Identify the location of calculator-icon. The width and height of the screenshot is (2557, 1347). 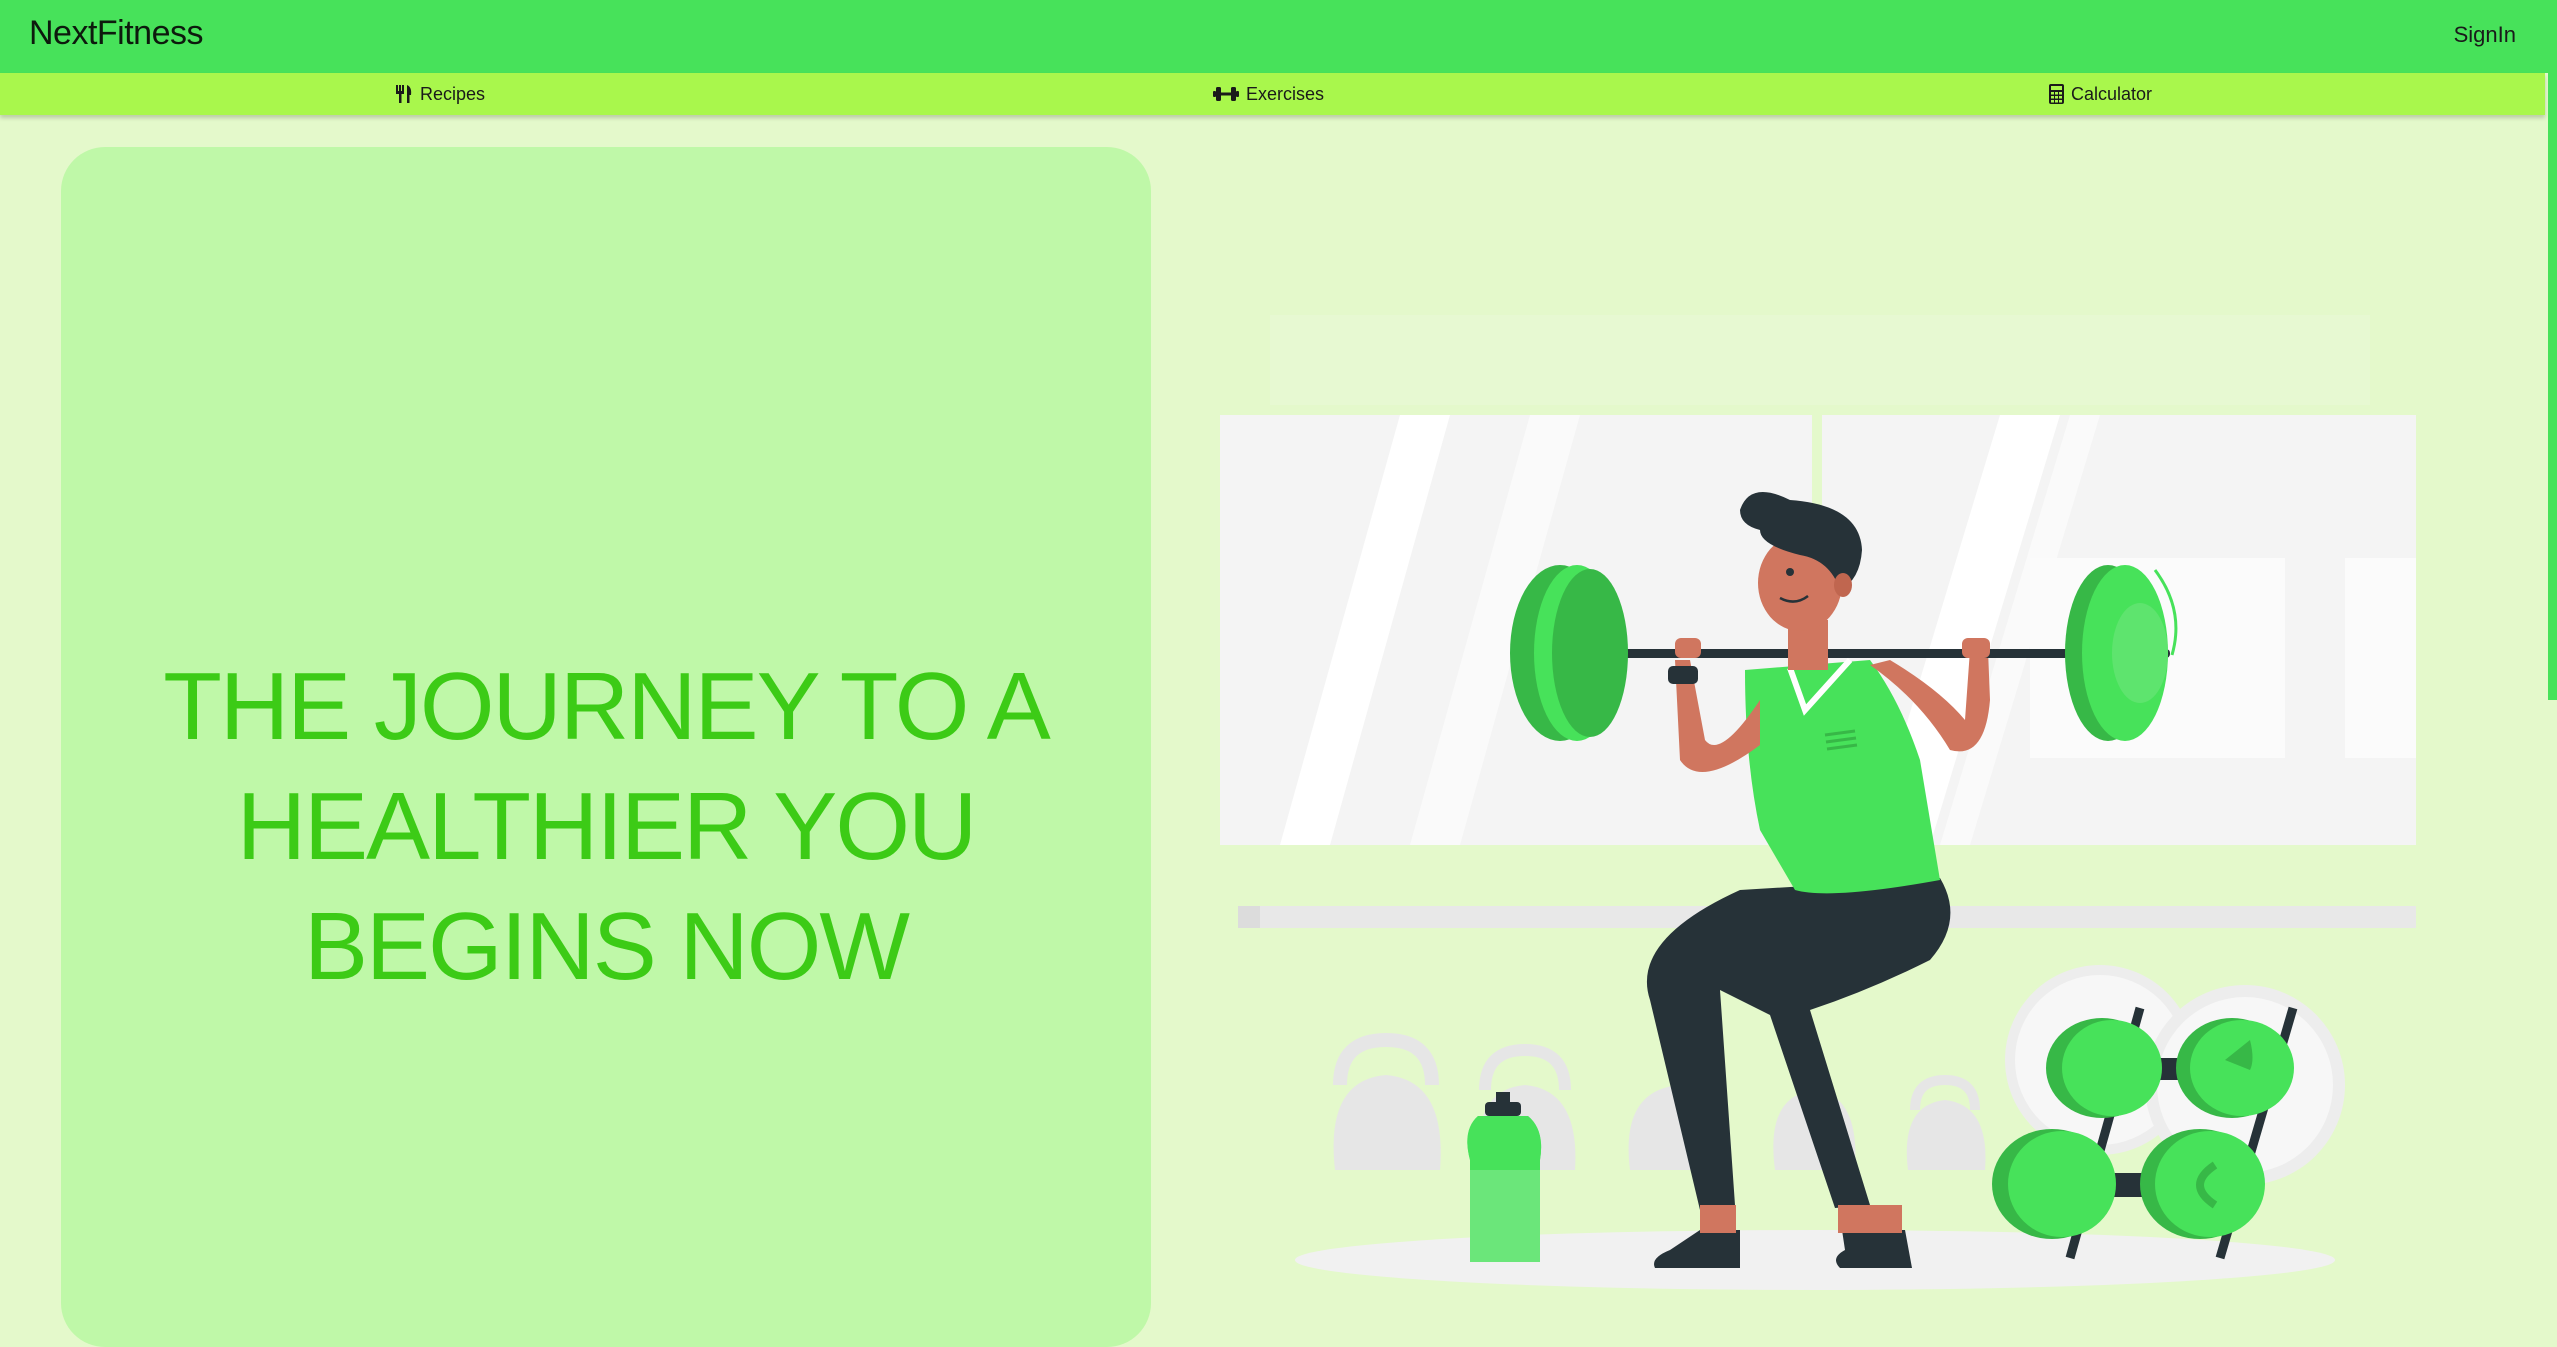
(2056, 94).